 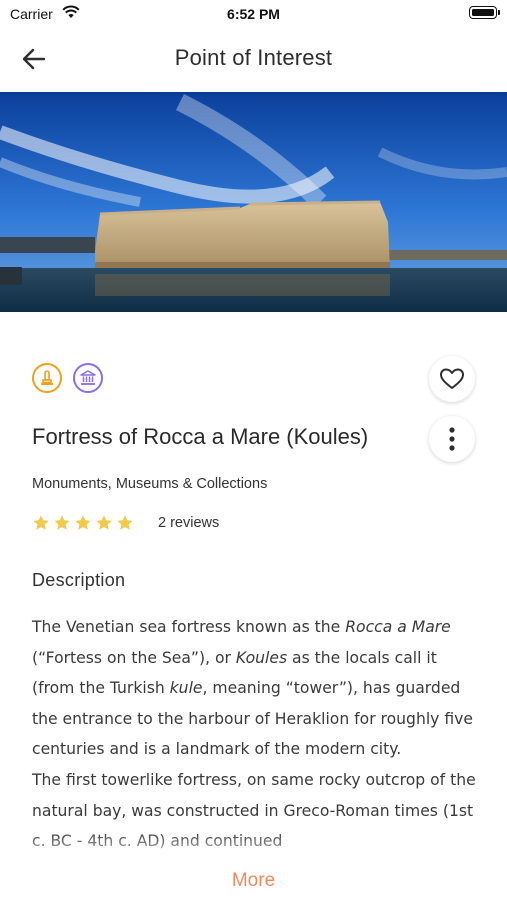 What do you see at coordinates (484, 12) in the screenshot?
I see `battery-icon` at bounding box center [484, 12].